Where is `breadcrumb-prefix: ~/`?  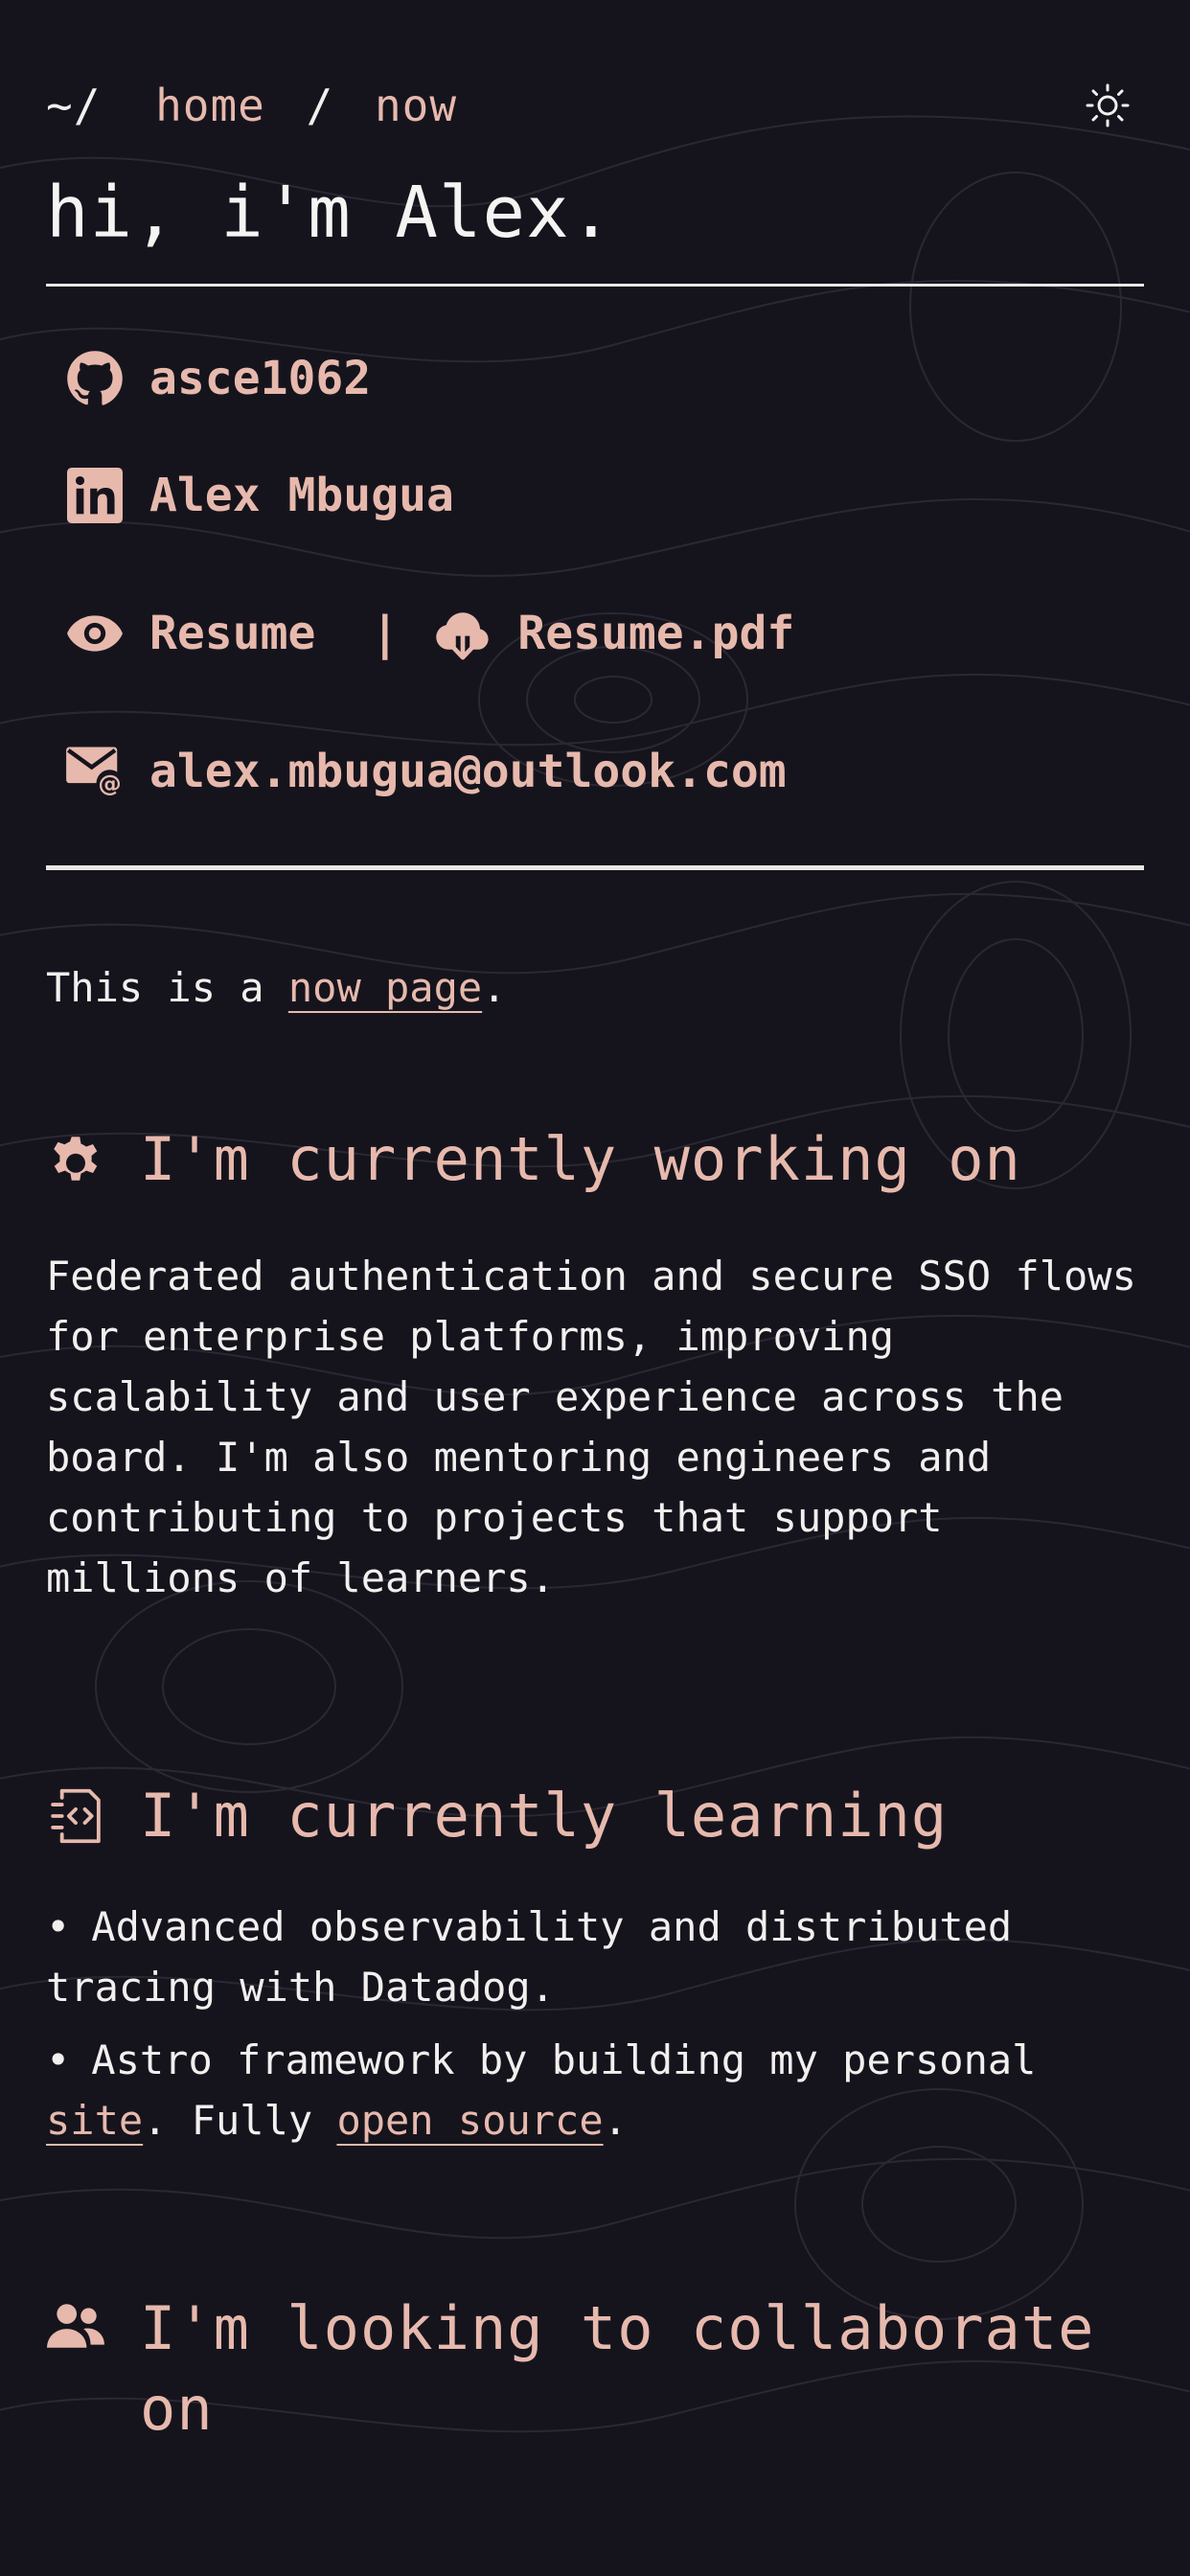
breadcrumb-prefix: ~/ is located at coordinates (74, 105).